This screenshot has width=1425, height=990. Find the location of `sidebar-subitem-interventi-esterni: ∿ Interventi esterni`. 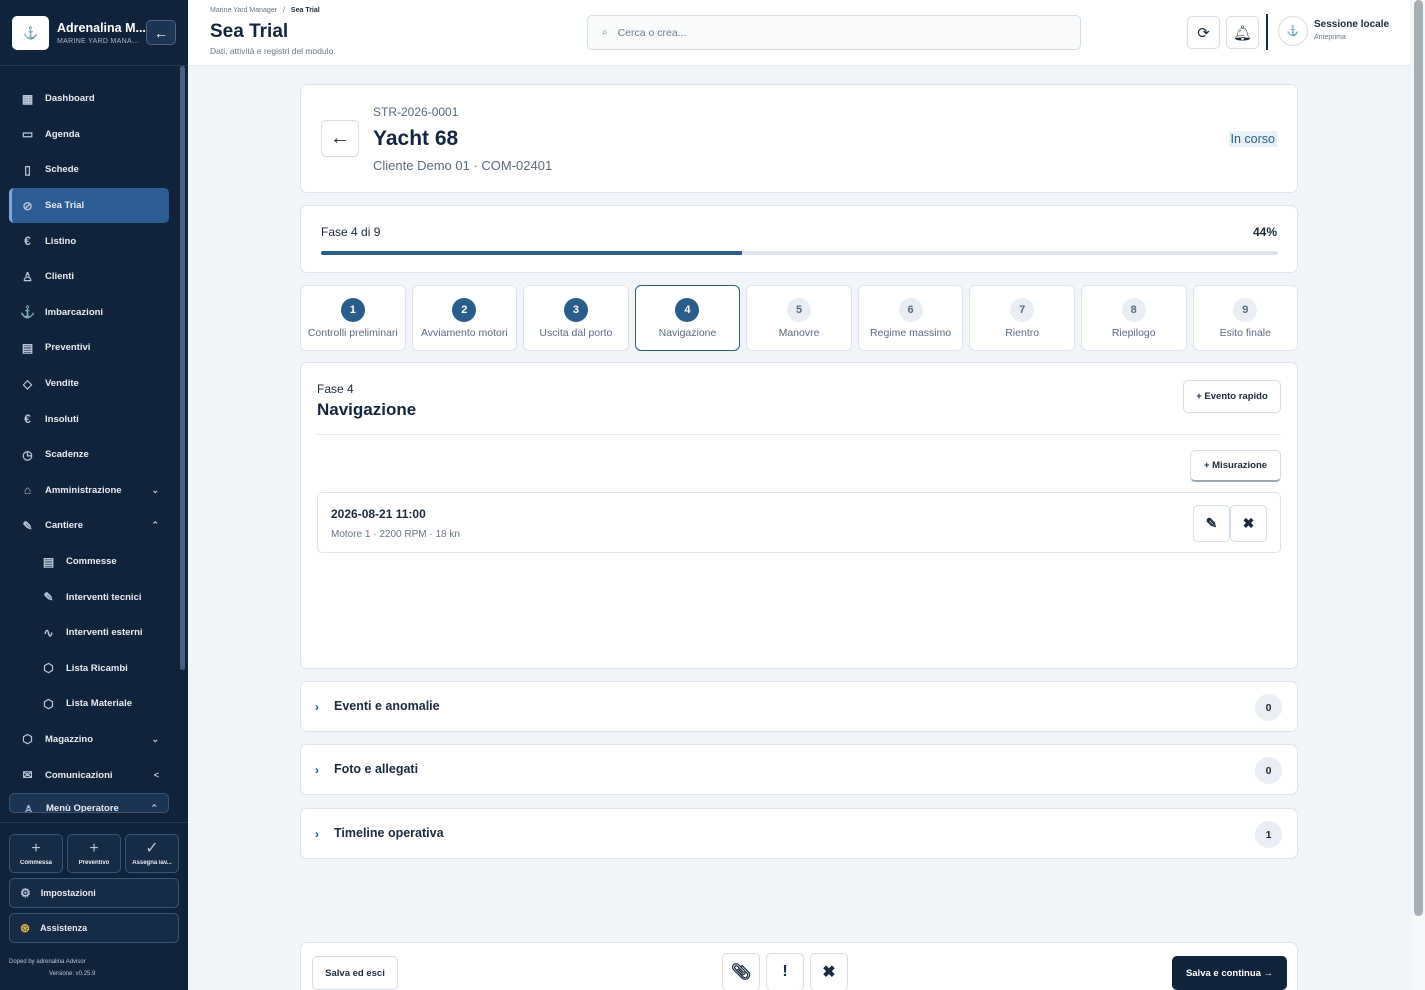

sidebar-subitem-interventi-esterni: ∿ Interventi esterni is located at coordinates (89, 633).